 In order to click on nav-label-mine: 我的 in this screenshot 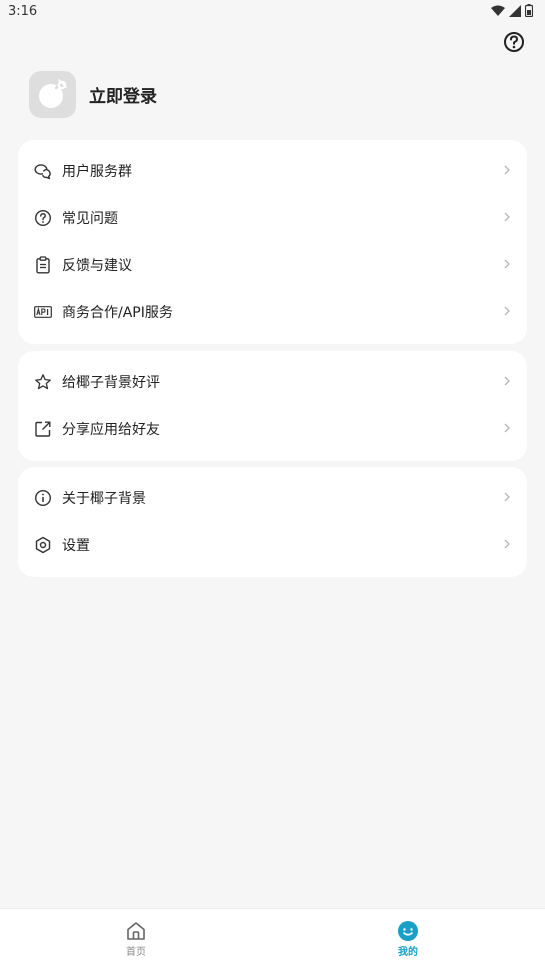, I will do `click(408, 952)`.